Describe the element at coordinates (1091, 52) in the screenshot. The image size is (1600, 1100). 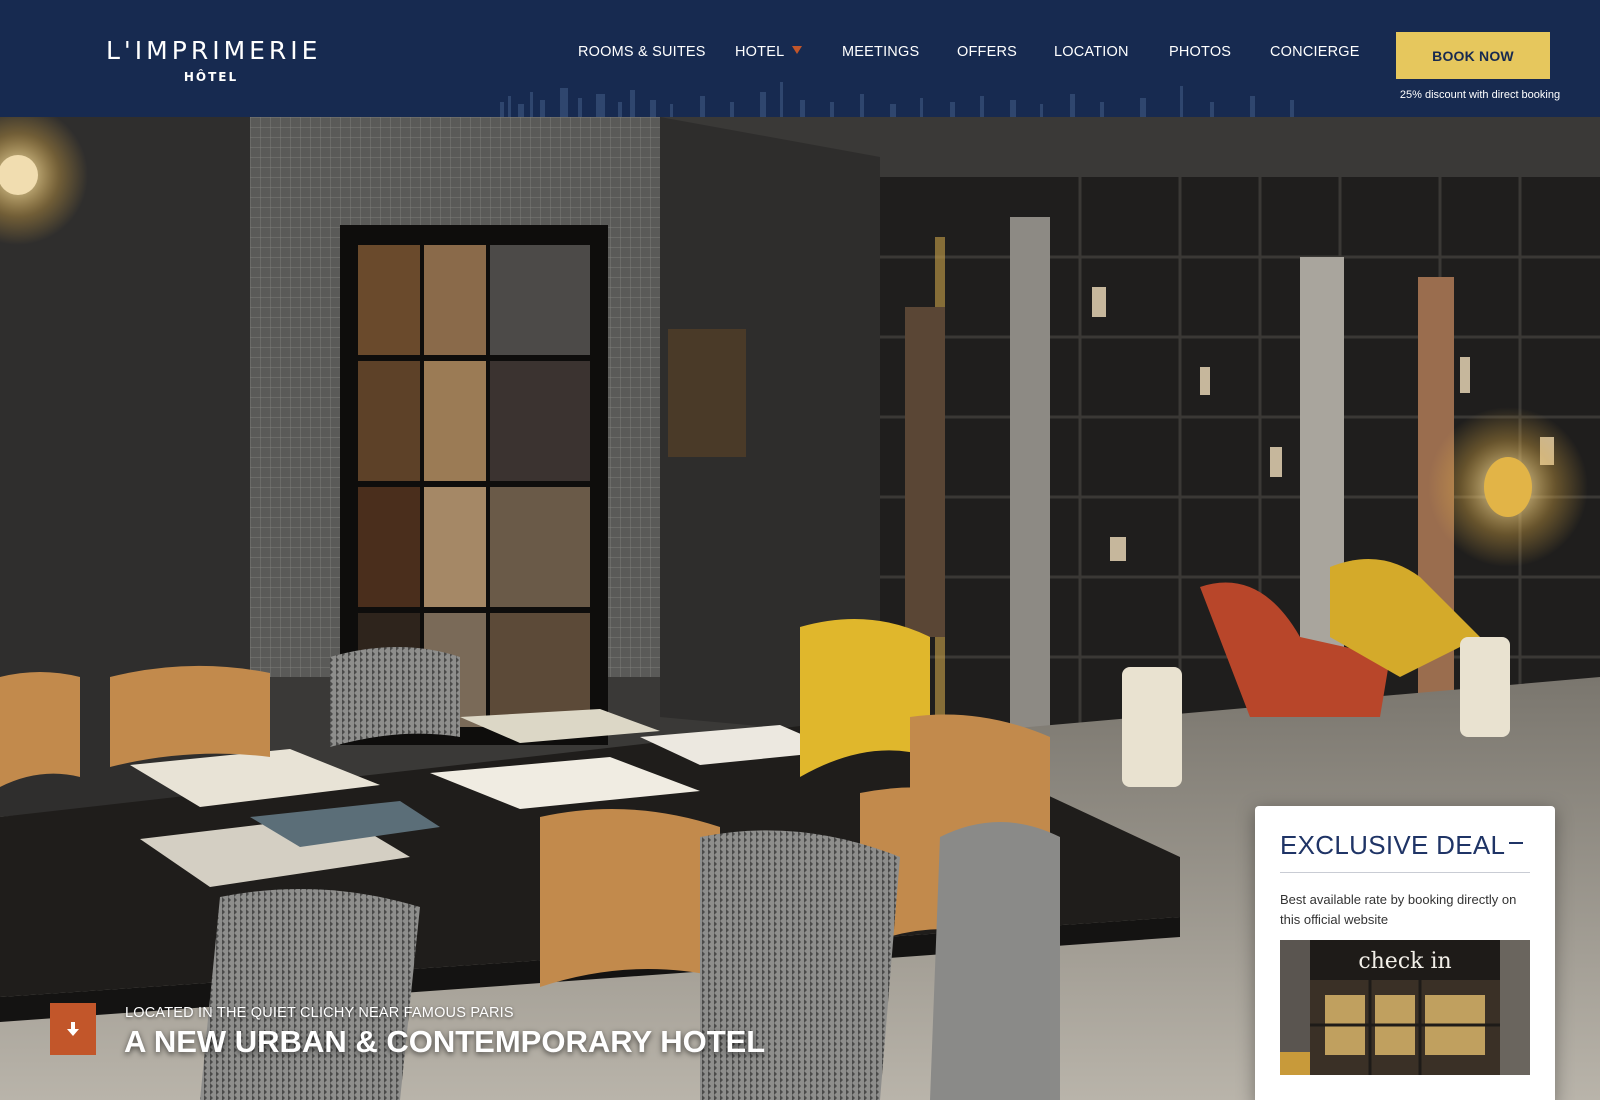
I see `nav-location: LOCATION` at that location.